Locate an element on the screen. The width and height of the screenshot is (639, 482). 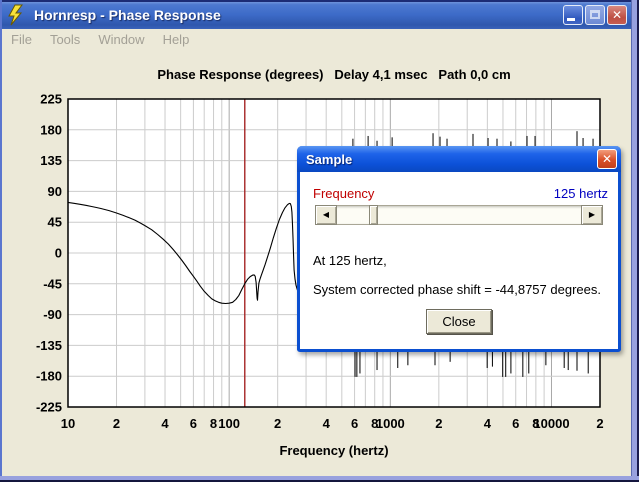
x-tick-label: 10 is located at coordinates (68, 423).